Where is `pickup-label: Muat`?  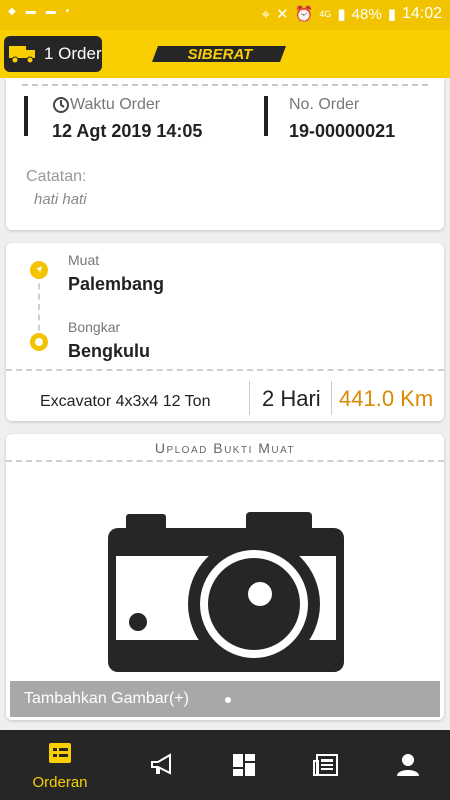
pickup-label: Muat is located at coordinates (84, 260).